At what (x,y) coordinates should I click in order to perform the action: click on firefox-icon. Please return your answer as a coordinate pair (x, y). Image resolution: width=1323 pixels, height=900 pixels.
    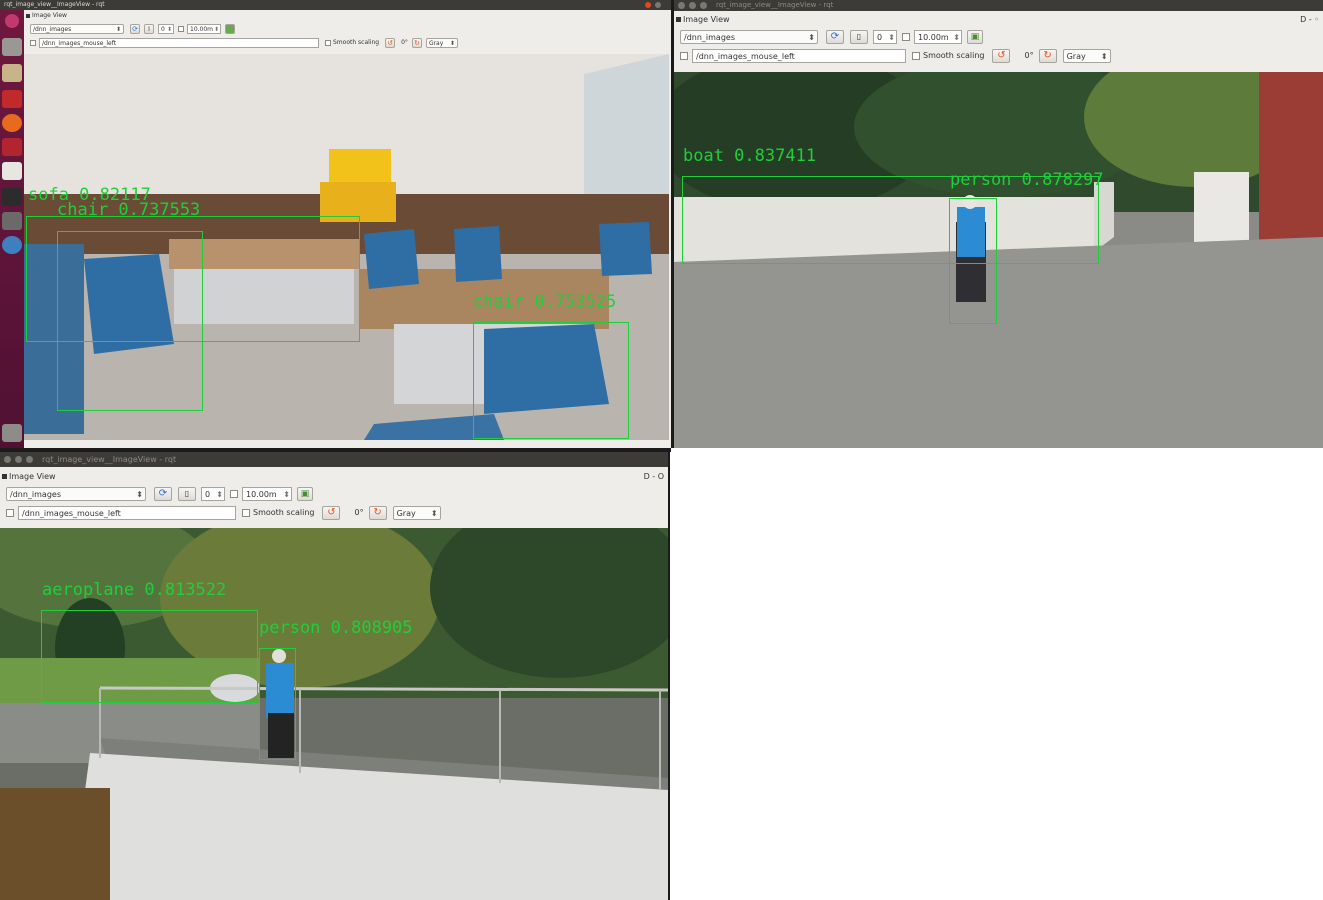
    Looking at the image, I should click on (12, 123).